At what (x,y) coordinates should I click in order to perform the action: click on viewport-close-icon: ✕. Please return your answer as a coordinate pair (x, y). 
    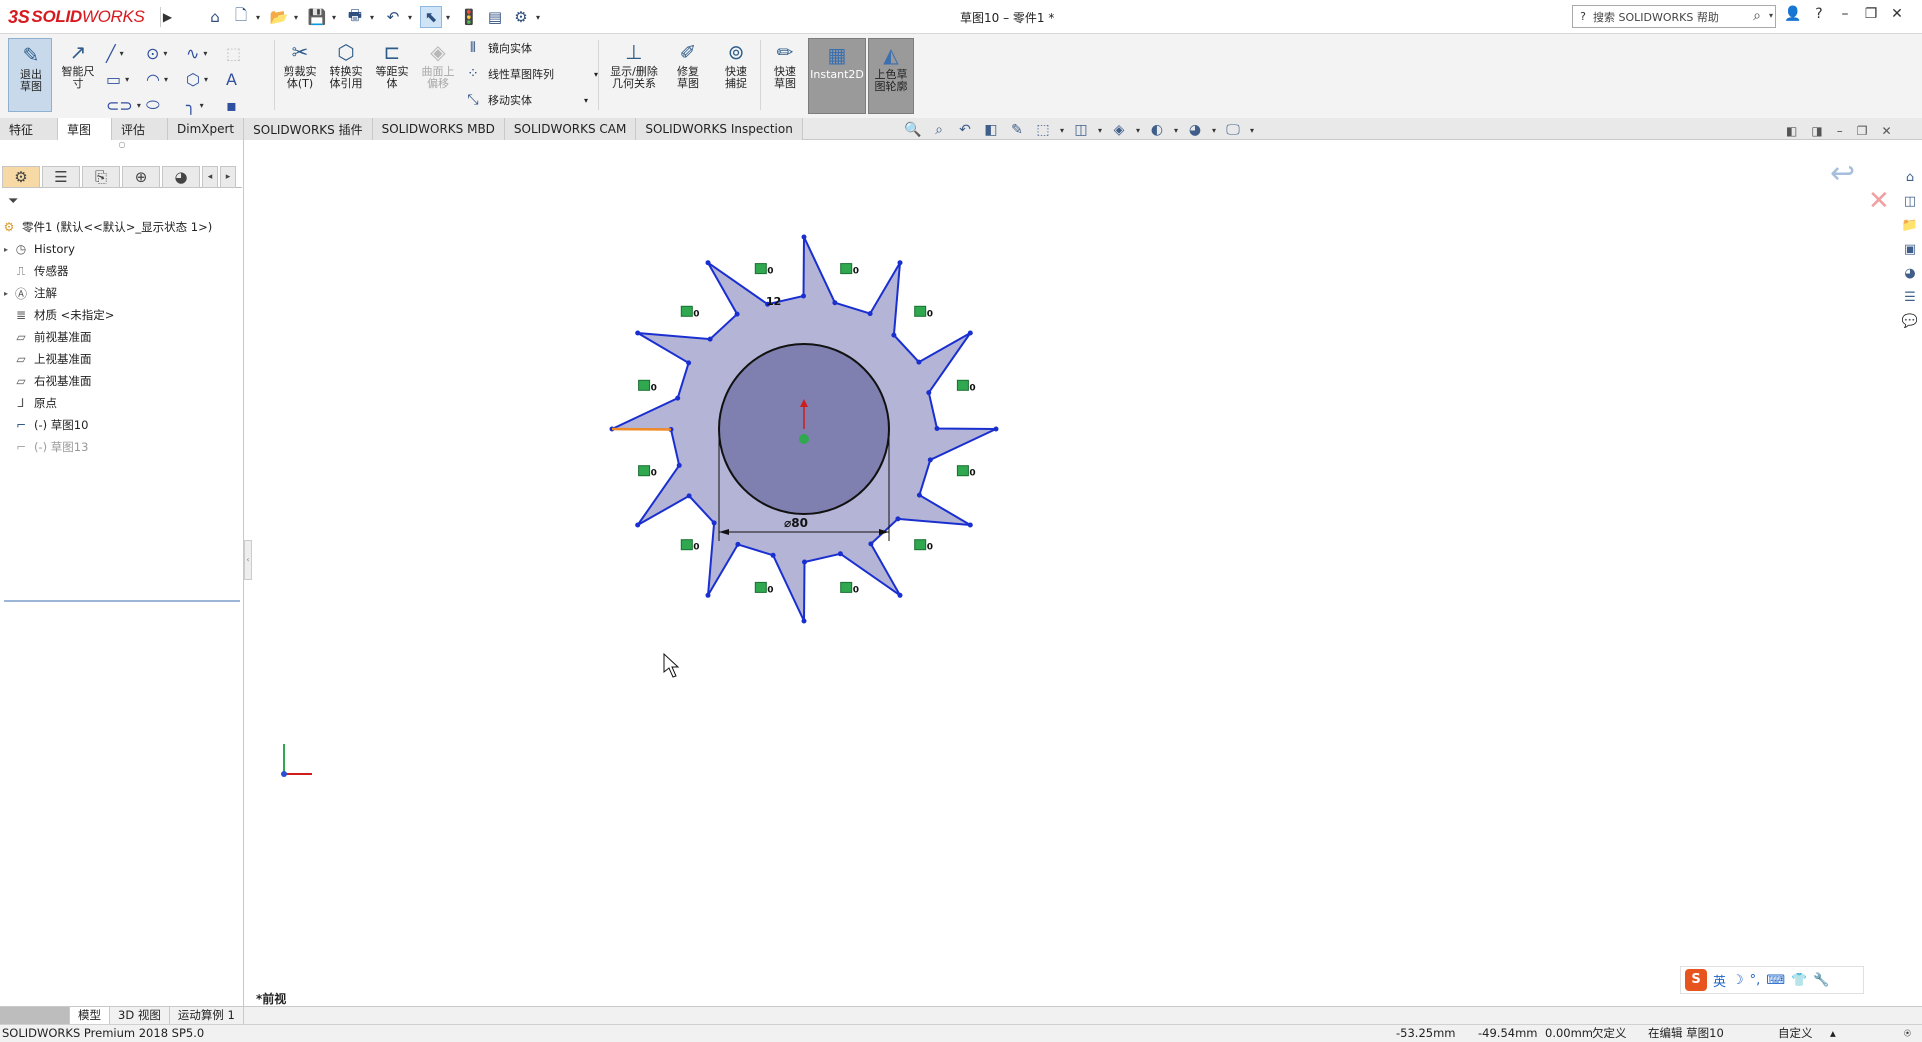
    Looking at the image, I should click on (1886, 131).